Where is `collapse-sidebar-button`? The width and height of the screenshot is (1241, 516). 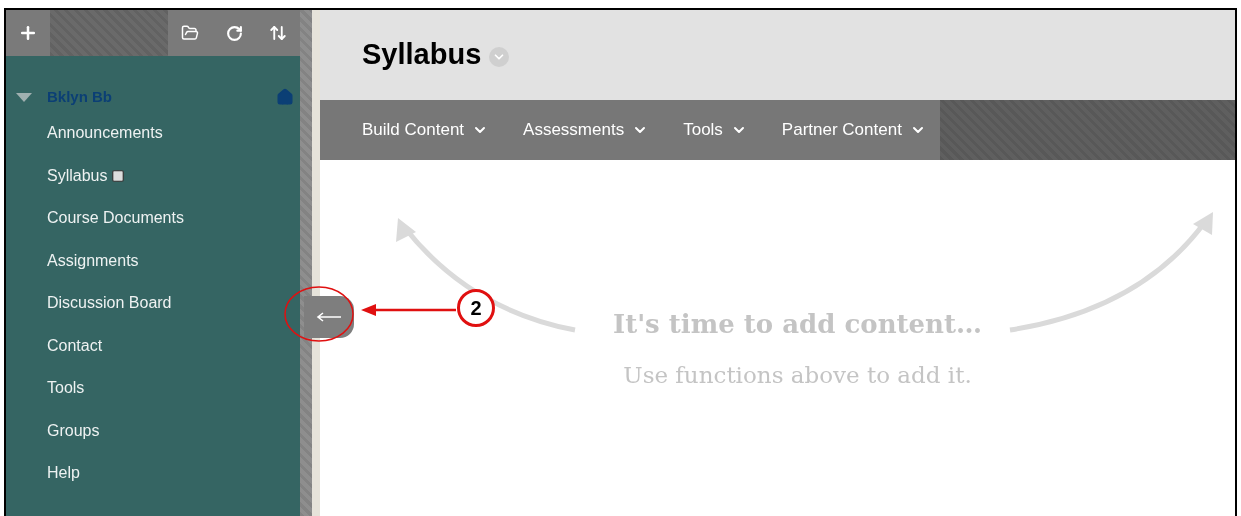
collapse-sidebar-button is located at coordinates (329, 317).